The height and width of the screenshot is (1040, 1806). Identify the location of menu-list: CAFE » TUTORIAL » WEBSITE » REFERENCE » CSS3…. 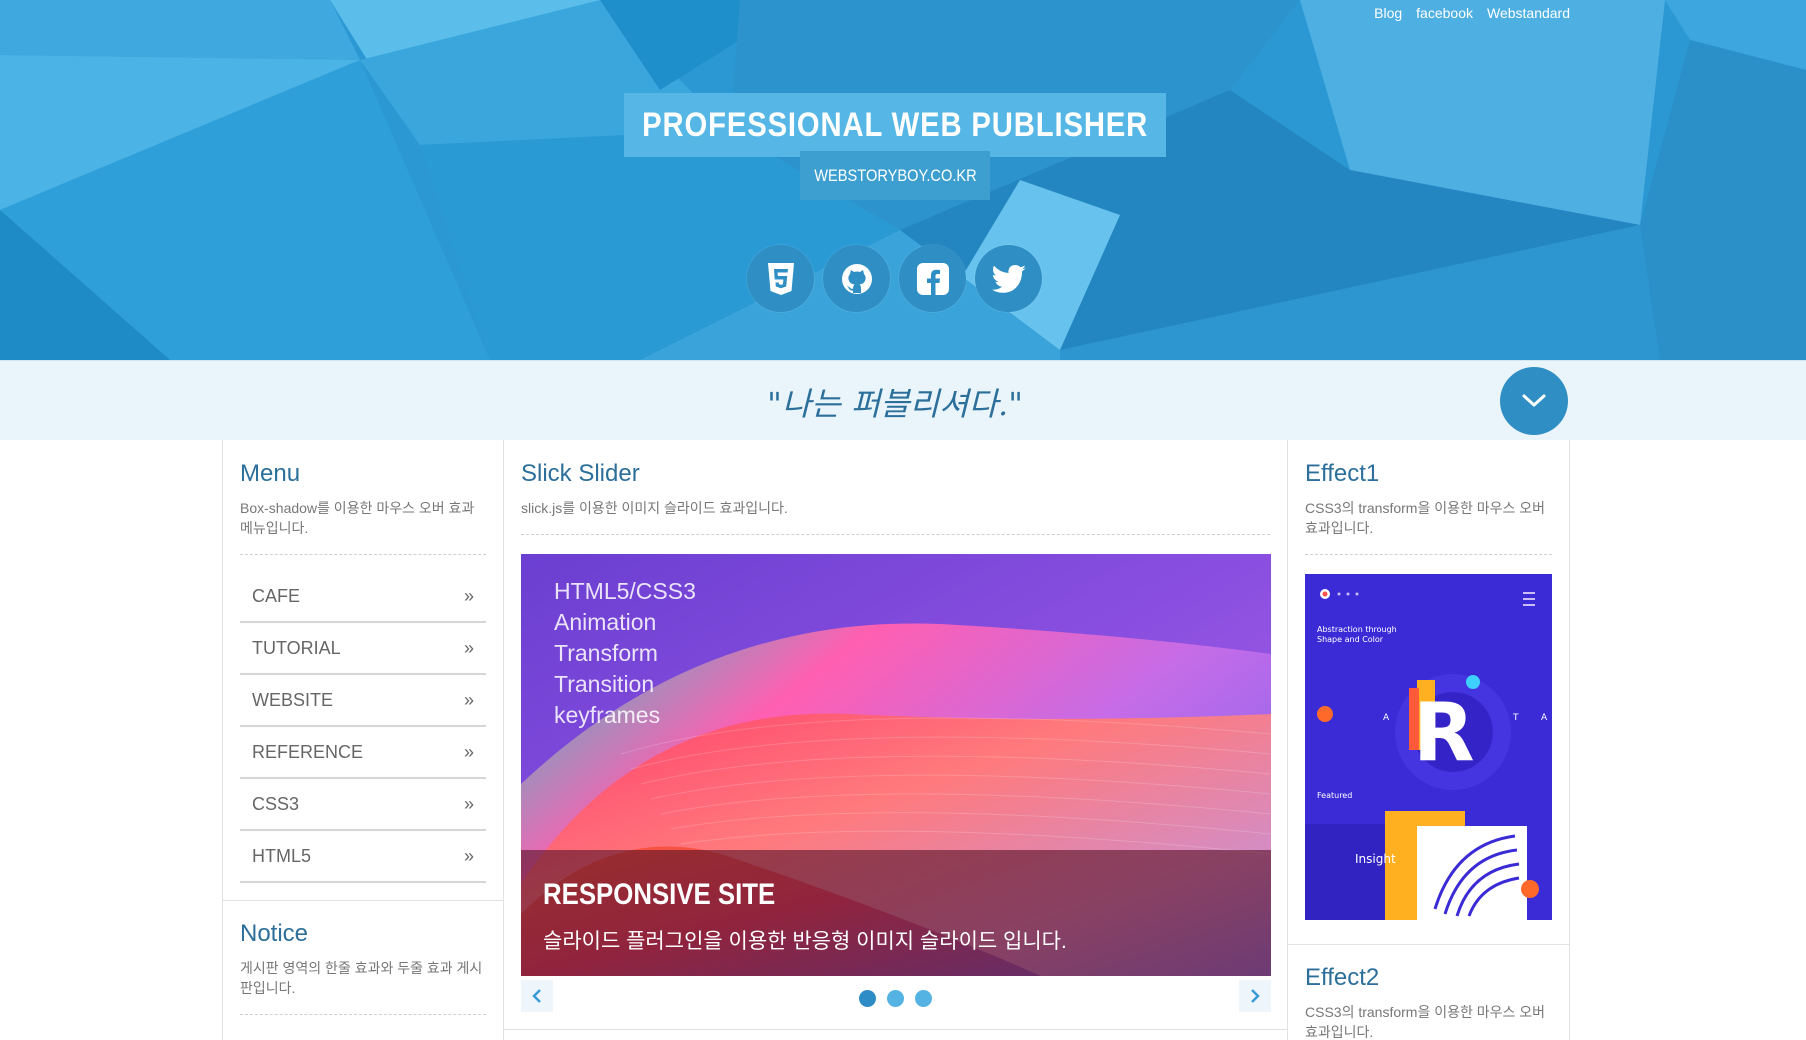
(363, 727).